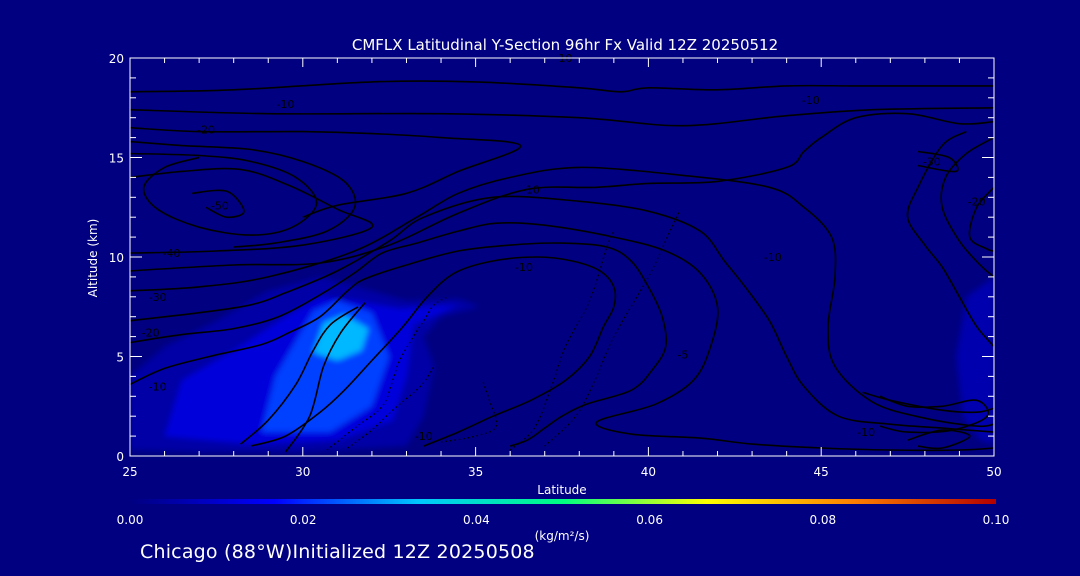 This screenshot has height=576, width=1080. What do you see at coordinates (563, 520) in the screenshot?
I see `colorbar-tick-labels: 0.00 0.02 0.04 0.06 0.08 0.10` at bounding box center [563, 520].